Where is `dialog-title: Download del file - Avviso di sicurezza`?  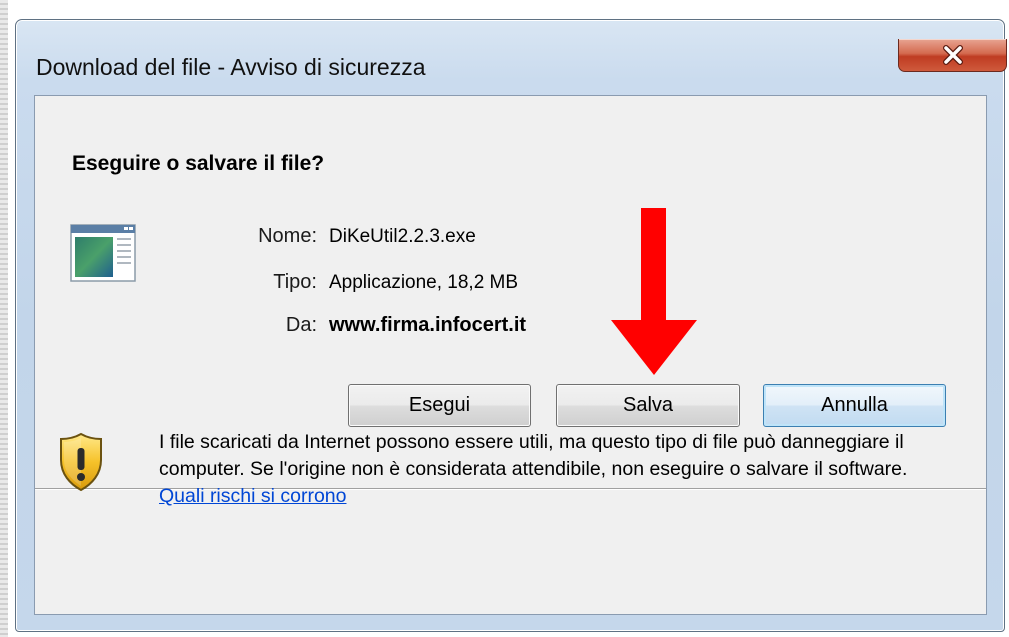 dialog-title: Download del file - Avviso di sicurezza is located at coordinates (231, 67).